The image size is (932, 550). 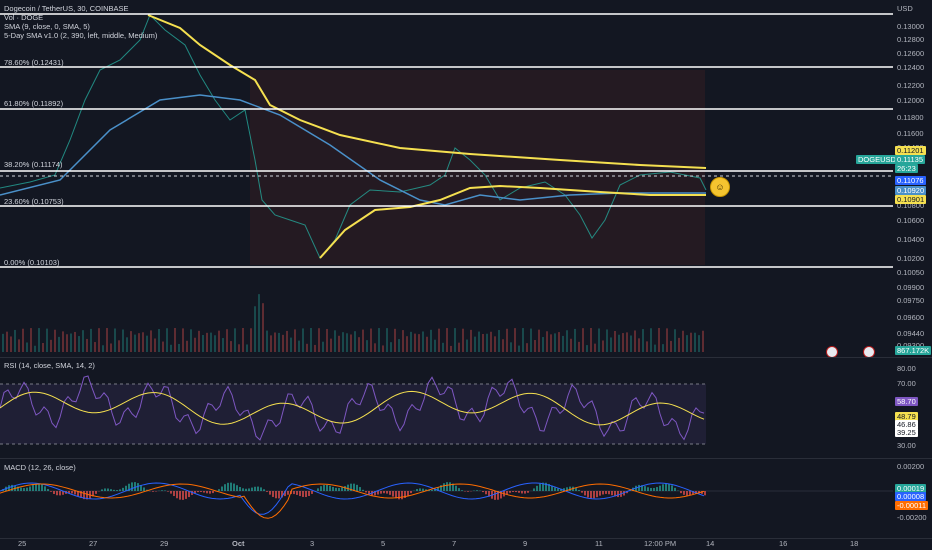 I want to click on macd-signal-tag: 0.00008, so click(x=911, y=496).